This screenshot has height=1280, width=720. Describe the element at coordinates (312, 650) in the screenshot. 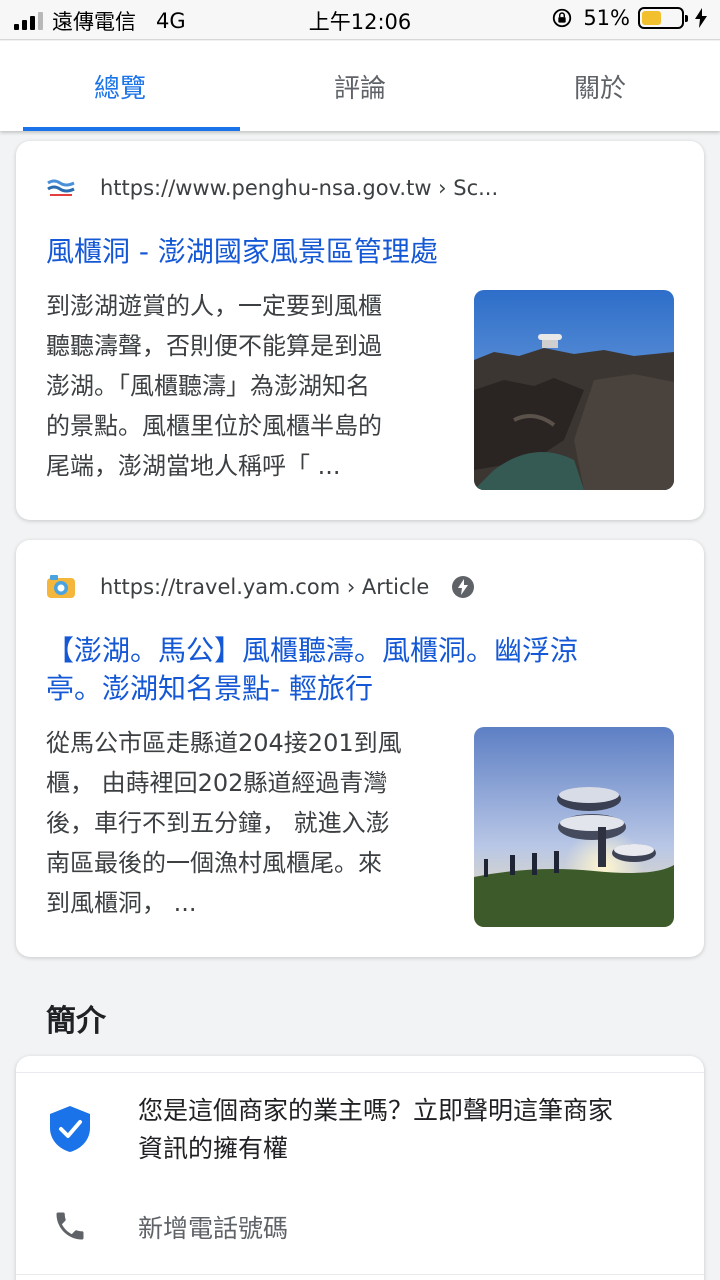

I see `title-line: 【澎湖。馬公】風櫃聽濤。風櫃洞。幽浮涼` at that location.